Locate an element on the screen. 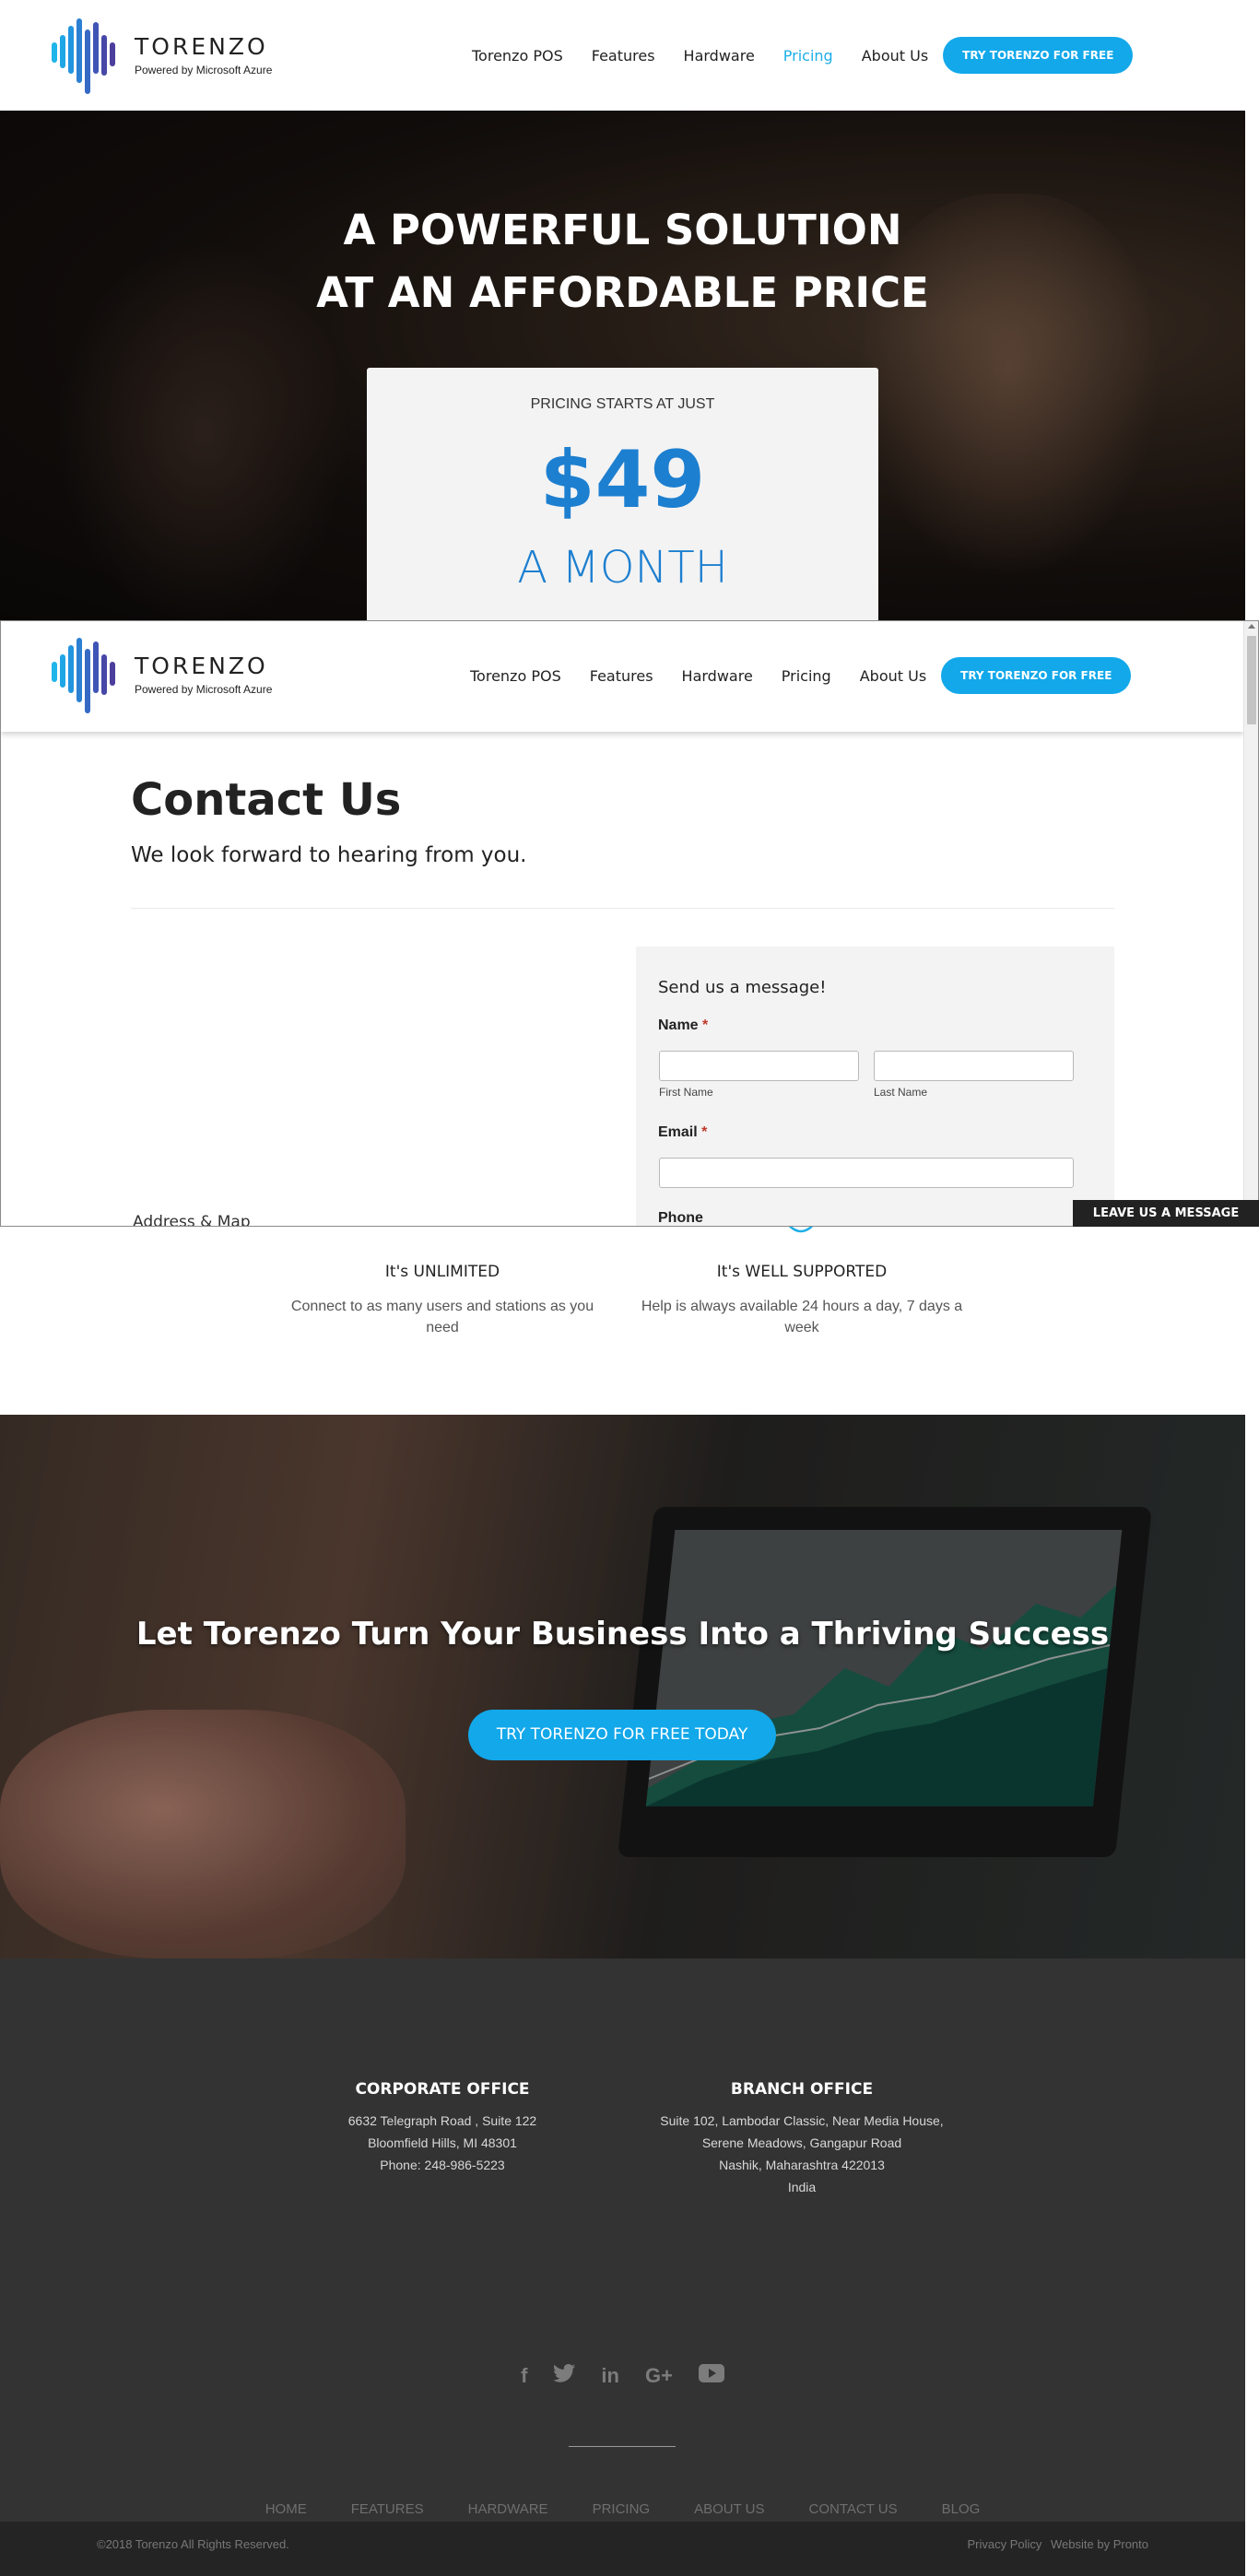 The height and width of the screenshot is (2576, 1259). modal-scrollbar is located at coordinates (1251, 923).